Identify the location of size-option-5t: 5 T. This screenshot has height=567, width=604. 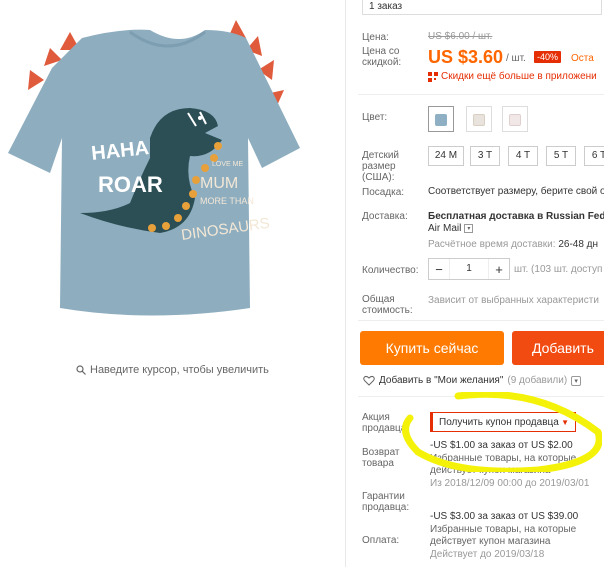
(561, 156).